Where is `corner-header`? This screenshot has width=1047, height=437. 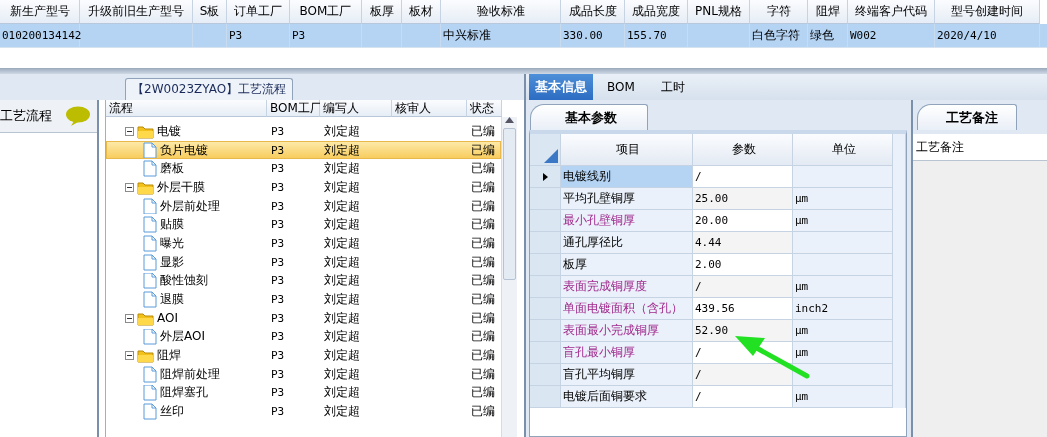 corner-header is located at coordinates (545, 150).